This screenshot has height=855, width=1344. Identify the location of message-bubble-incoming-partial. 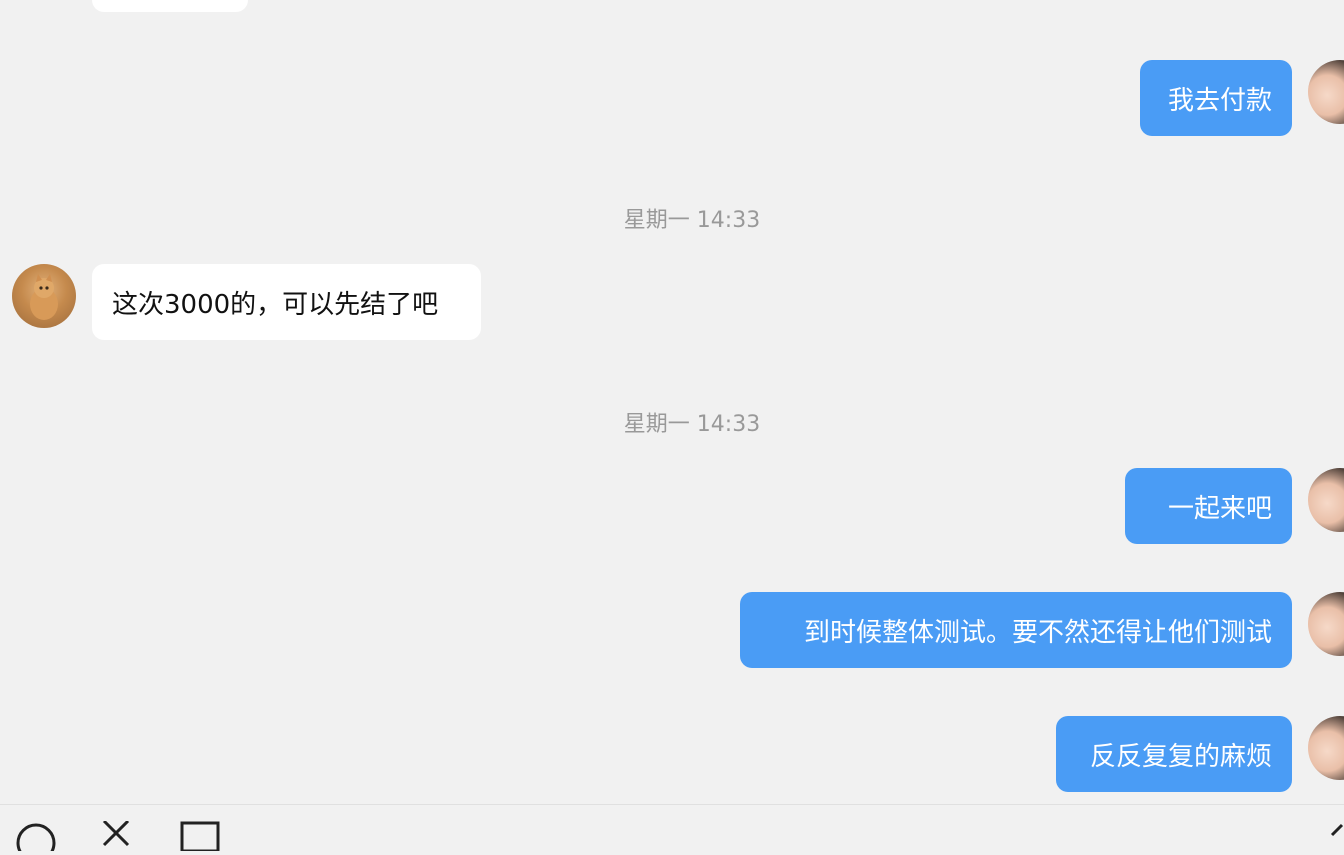
(170, 6).